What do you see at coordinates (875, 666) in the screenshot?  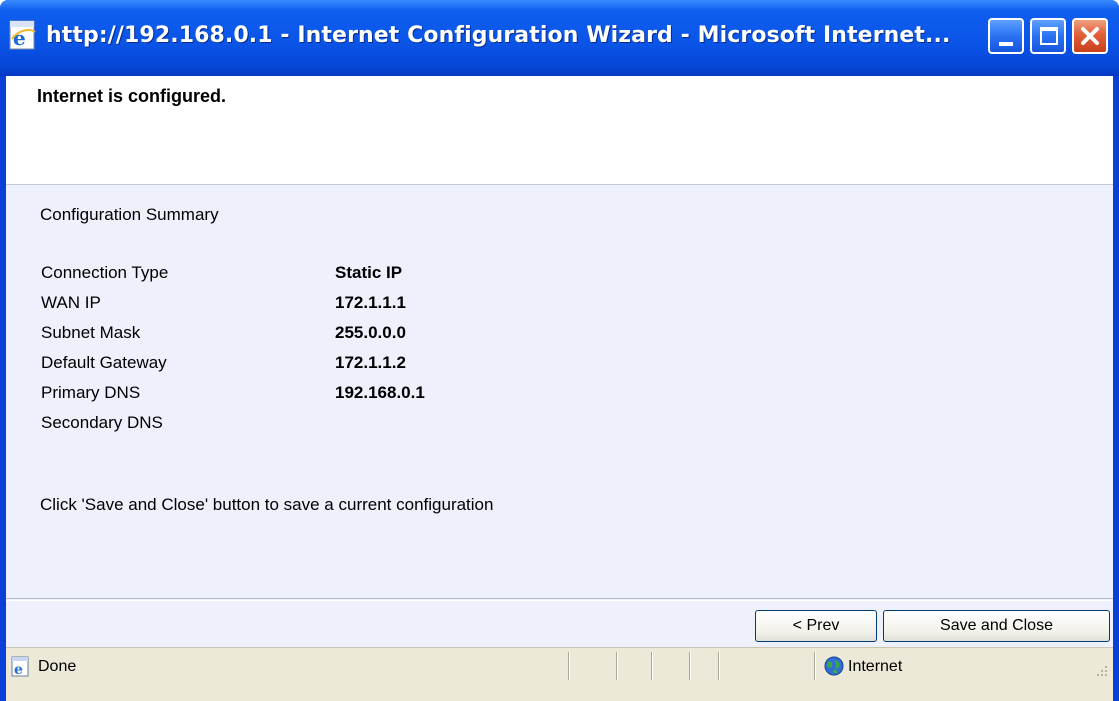 I see `security-zone-label: Internet` at bounding box center [875, 666].